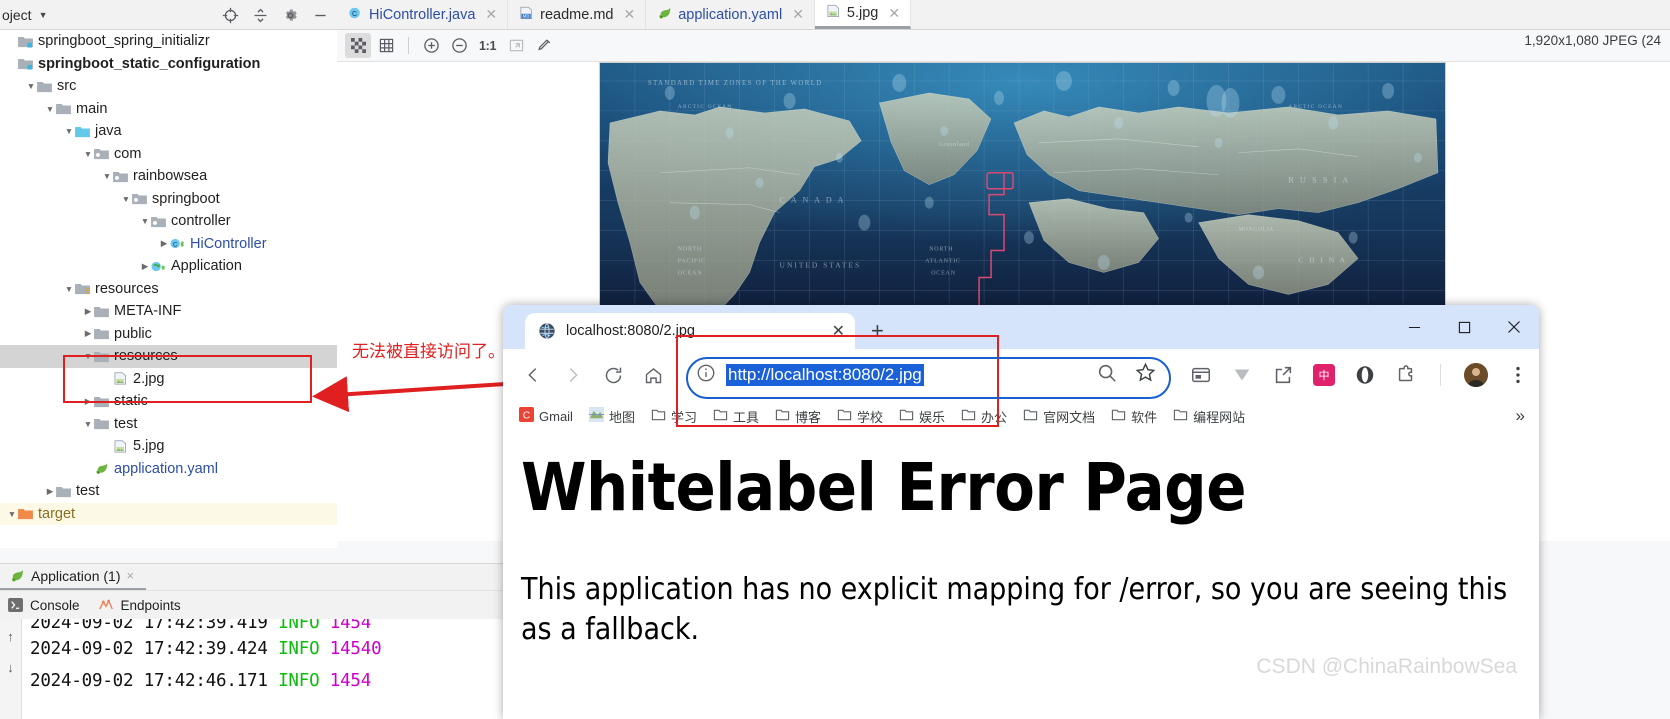 This screenshot has width=1670, height=719. I want to click on tree-item-meta-inf: ▶ META-INF, so click(168, 311).